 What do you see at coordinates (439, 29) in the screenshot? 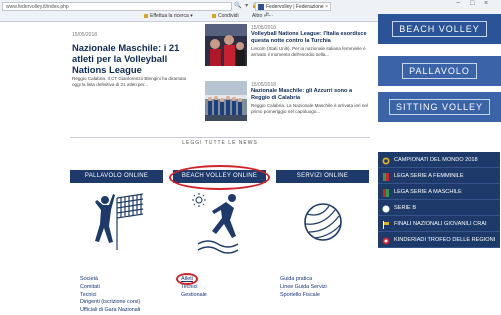
I see `banner-beach-volley: BEACH VOLLEY` at bounding box center [439, 29].